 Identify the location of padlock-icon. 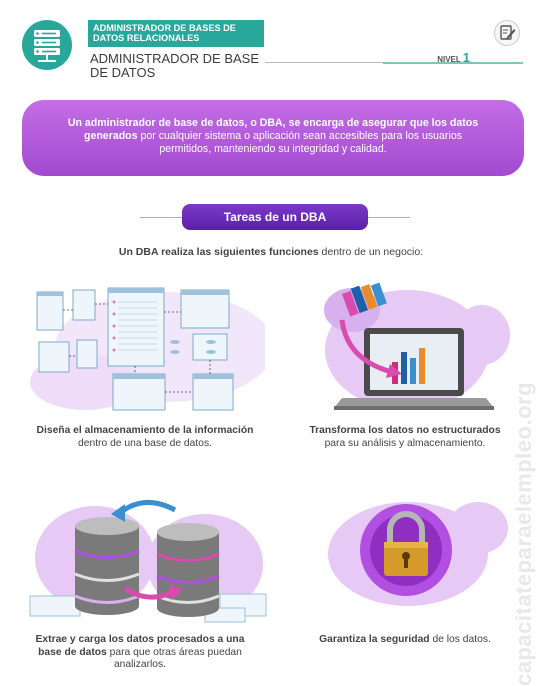
(418, 554).